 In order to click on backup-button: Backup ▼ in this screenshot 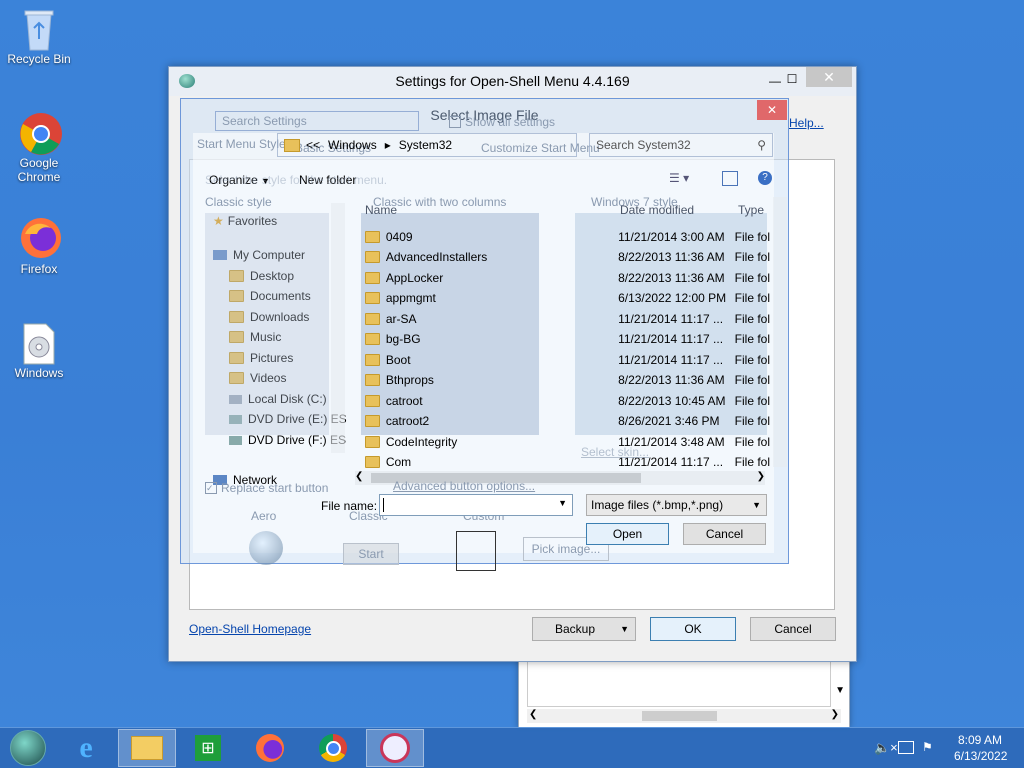, I will do `click(584, 629)`.